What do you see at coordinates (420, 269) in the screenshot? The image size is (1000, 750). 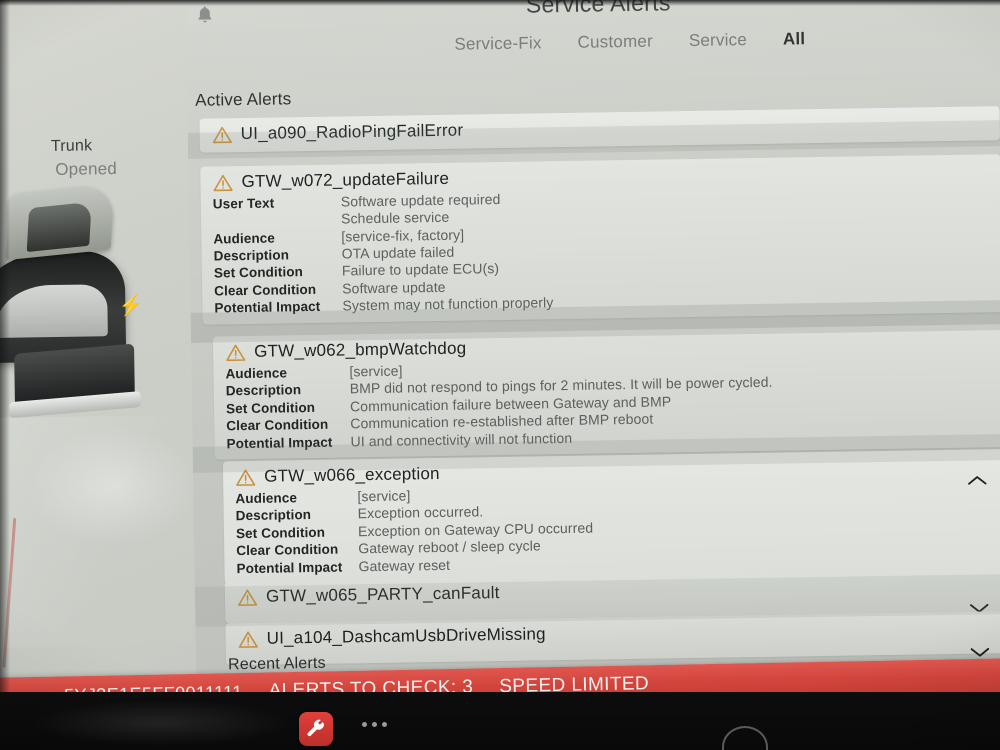 I see `detail-value: Failure to update ECU(s)` at bounding box center [420, 269].